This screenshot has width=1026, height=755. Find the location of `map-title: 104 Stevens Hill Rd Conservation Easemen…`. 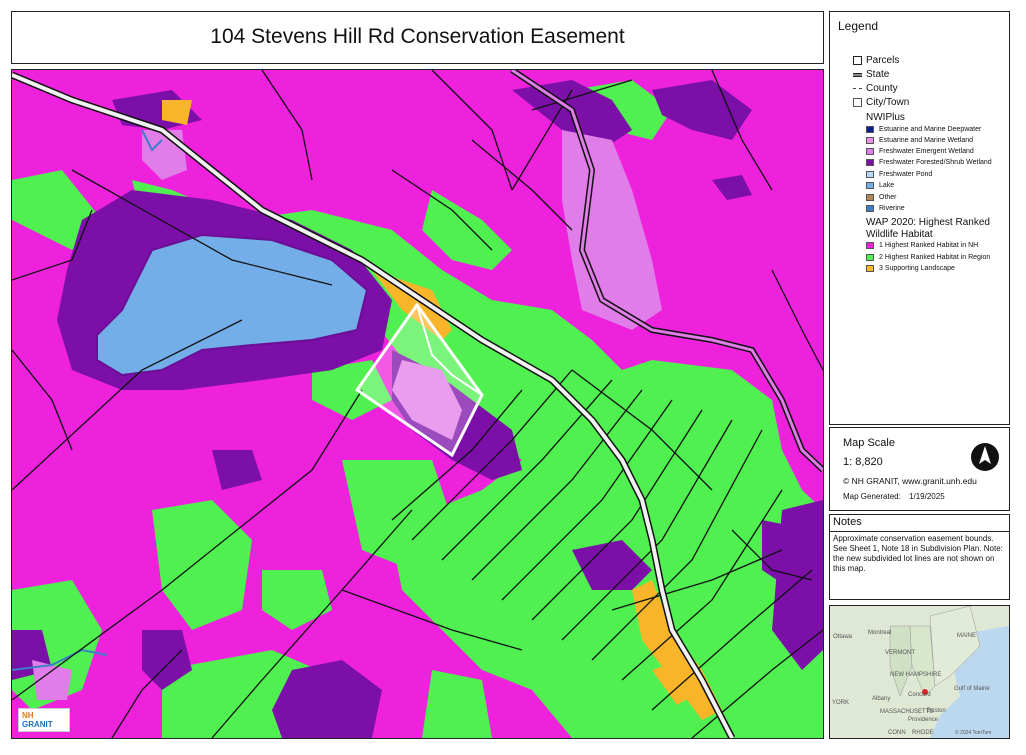

map-title: 104 Stevens Hill Rd Conservation Easemen… is located at coordinates (417, 36).